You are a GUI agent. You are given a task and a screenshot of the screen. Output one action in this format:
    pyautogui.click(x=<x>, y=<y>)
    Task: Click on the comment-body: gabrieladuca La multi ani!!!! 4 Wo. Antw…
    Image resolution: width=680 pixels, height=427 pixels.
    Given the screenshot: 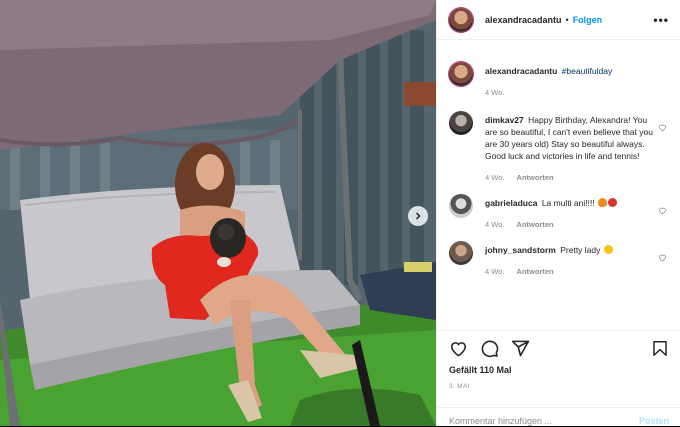 What is the action you would take?
    pyautogui.click(x=551, y=207)
    